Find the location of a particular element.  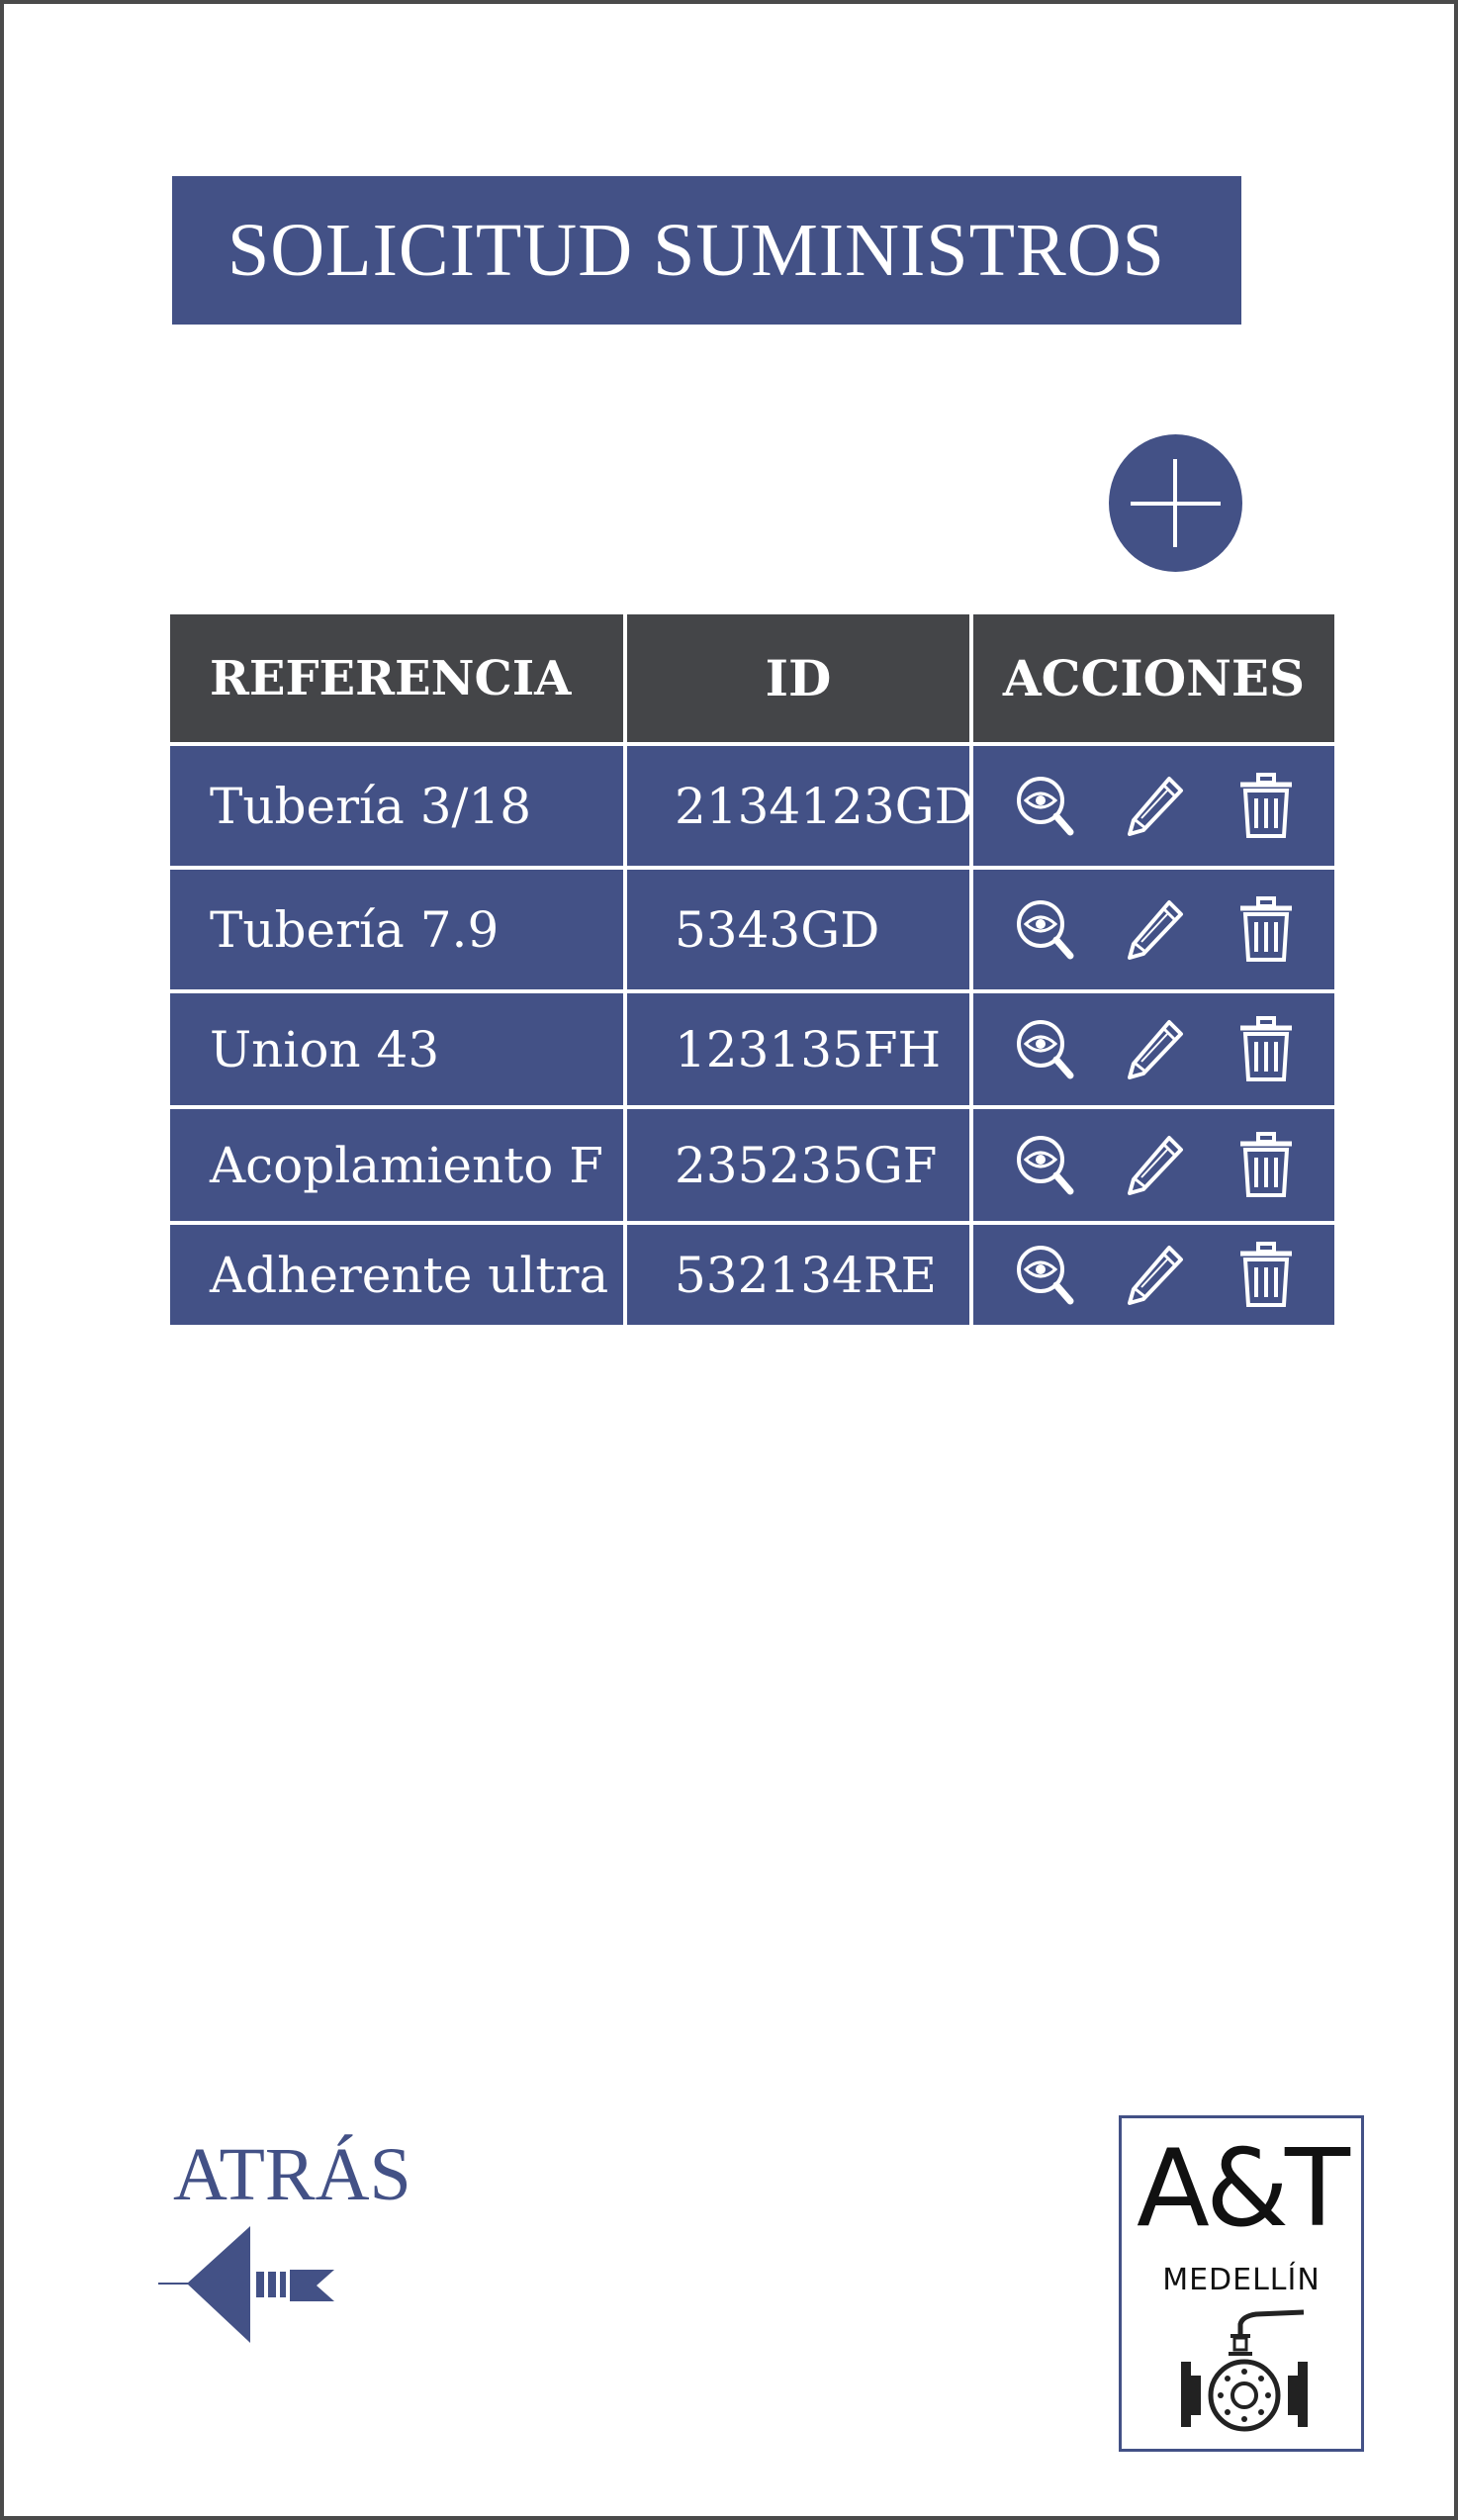

table-row: Acoplamiento F 235235GF is located at coordinates (752, 1165).